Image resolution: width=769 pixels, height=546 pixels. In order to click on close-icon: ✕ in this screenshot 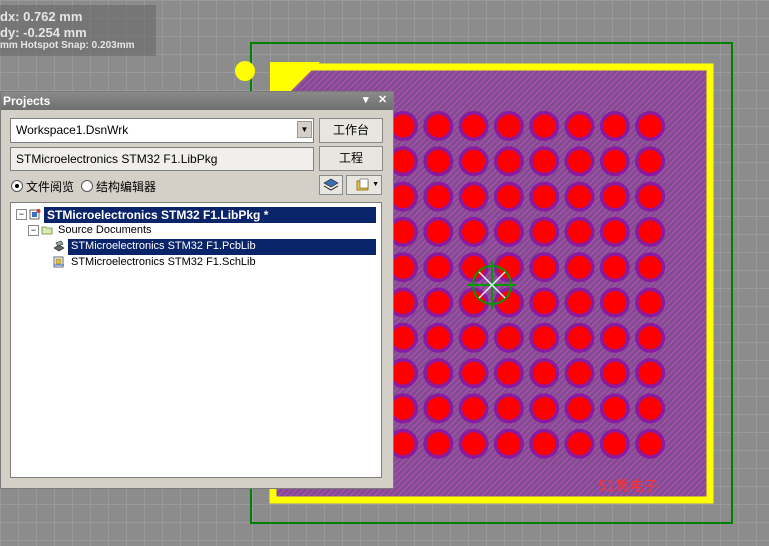, I will do `click(382, 99)`.